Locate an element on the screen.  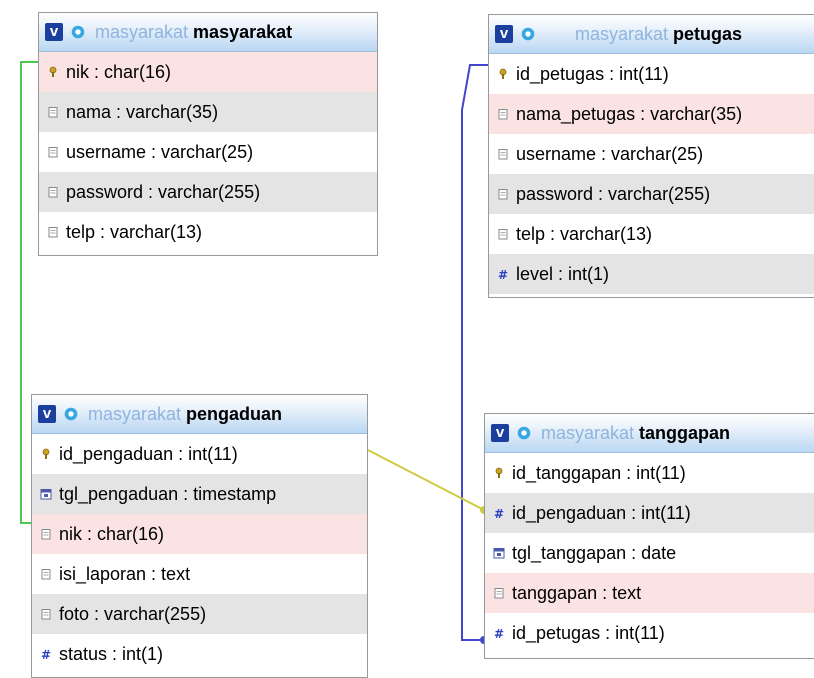
column-label: level : int(1) is located at coordinates (563, 273).